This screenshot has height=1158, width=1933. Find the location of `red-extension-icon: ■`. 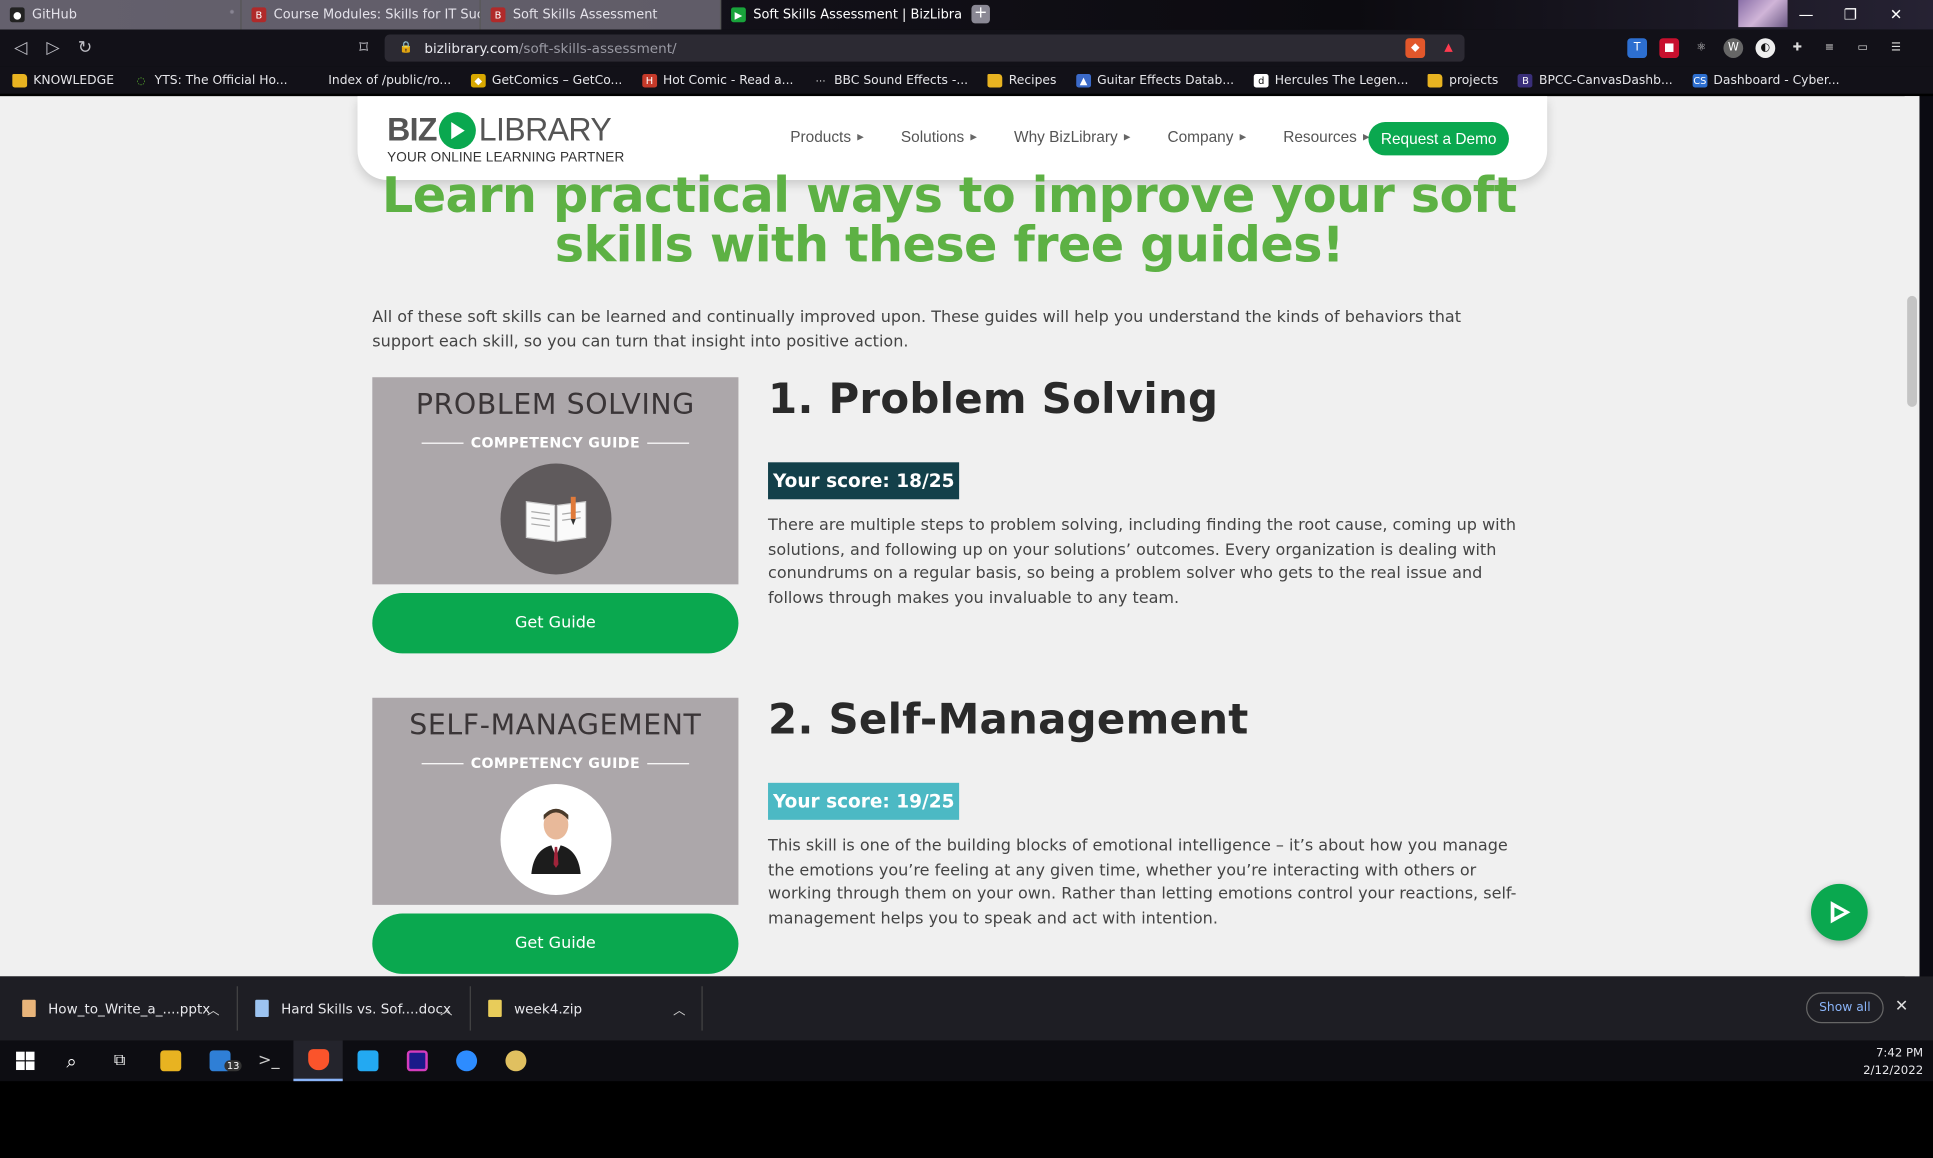

red-extension-icon: ■ is located at coordinates (1669, 48).